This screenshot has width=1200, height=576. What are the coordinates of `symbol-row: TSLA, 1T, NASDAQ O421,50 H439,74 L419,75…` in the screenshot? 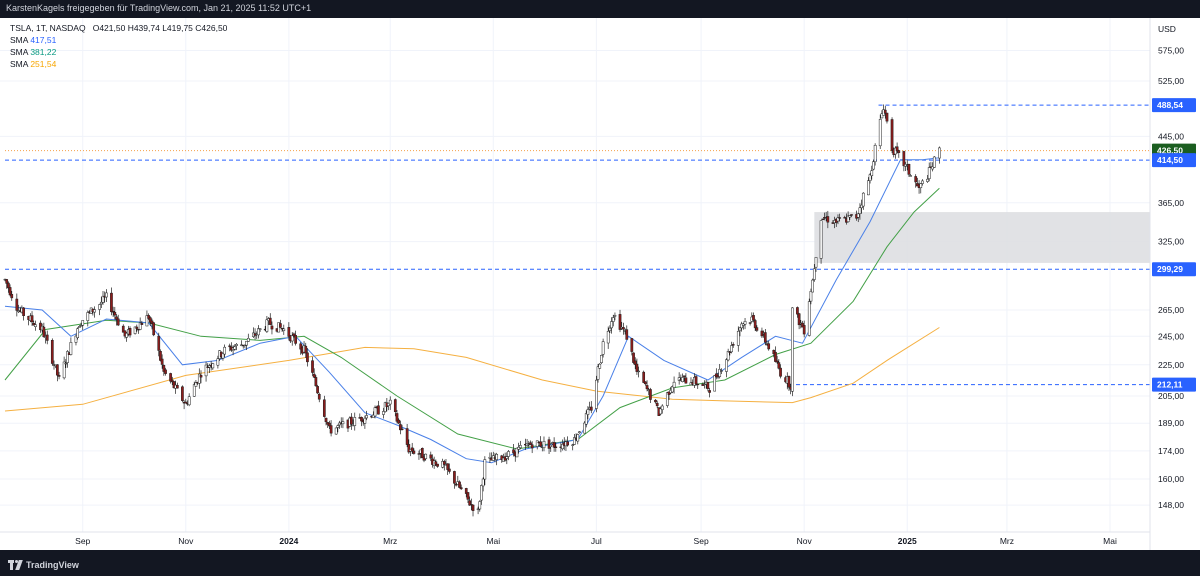 It's located at (118, 28).